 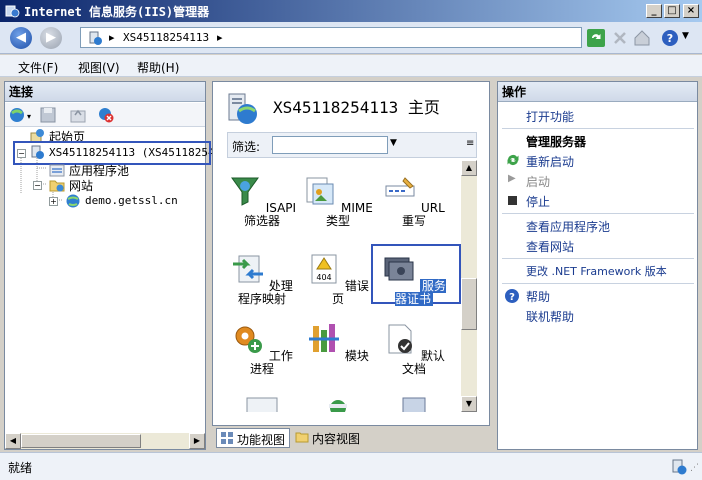 What do you see at coordinates (469, 404) in the screenshot?
I see `scroll-down-button: ▼` at bounding box center [469, 404].